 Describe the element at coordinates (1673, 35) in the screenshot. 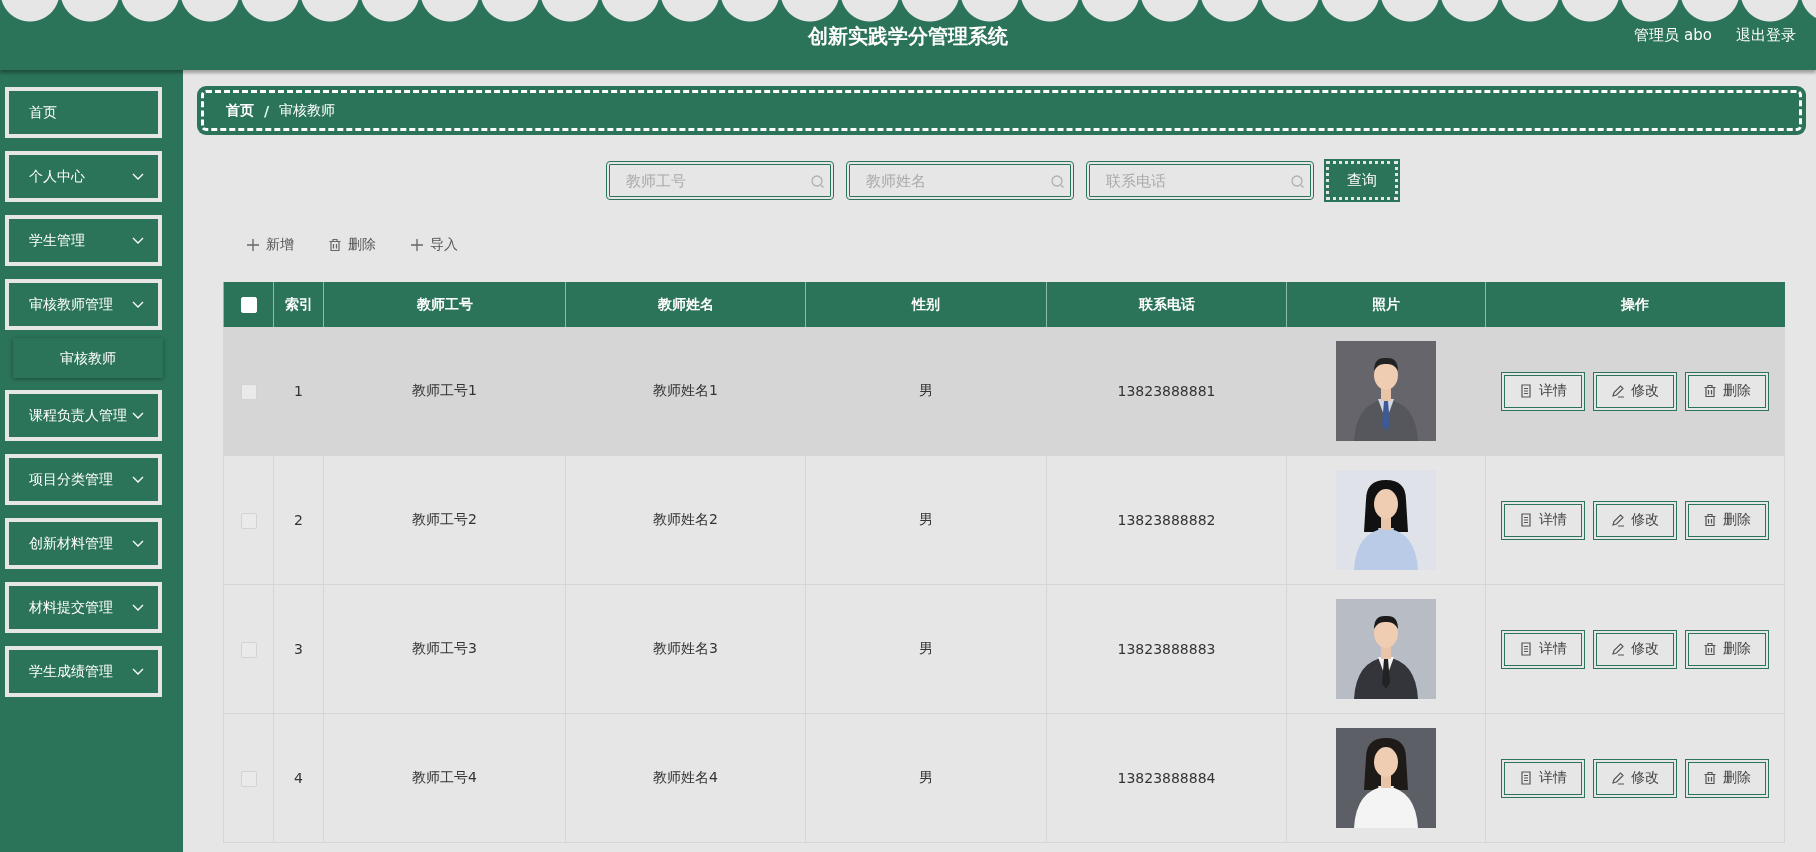

I see `user-name: 管理员 abo` at that location.